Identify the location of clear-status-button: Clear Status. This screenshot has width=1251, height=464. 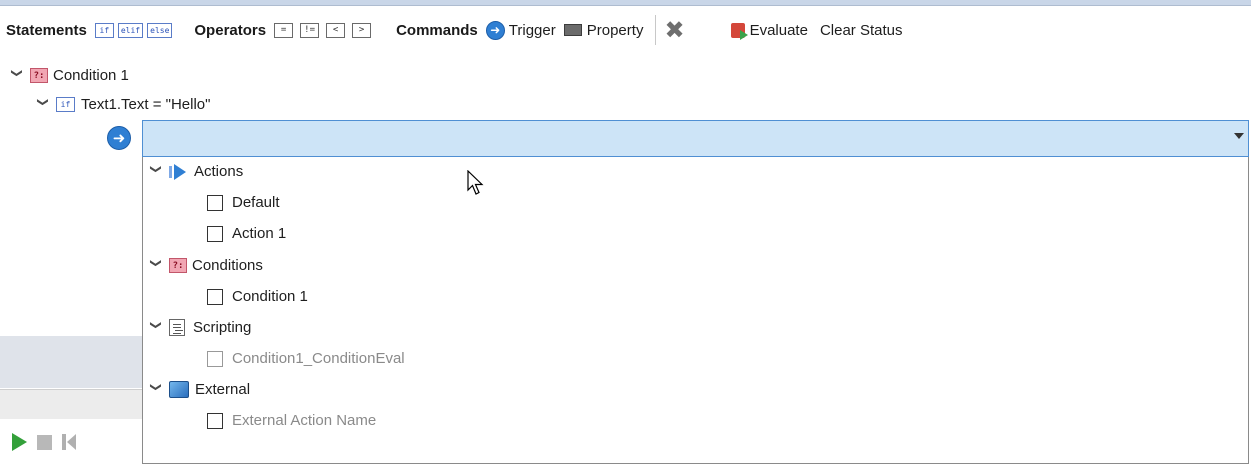
(861, 30).